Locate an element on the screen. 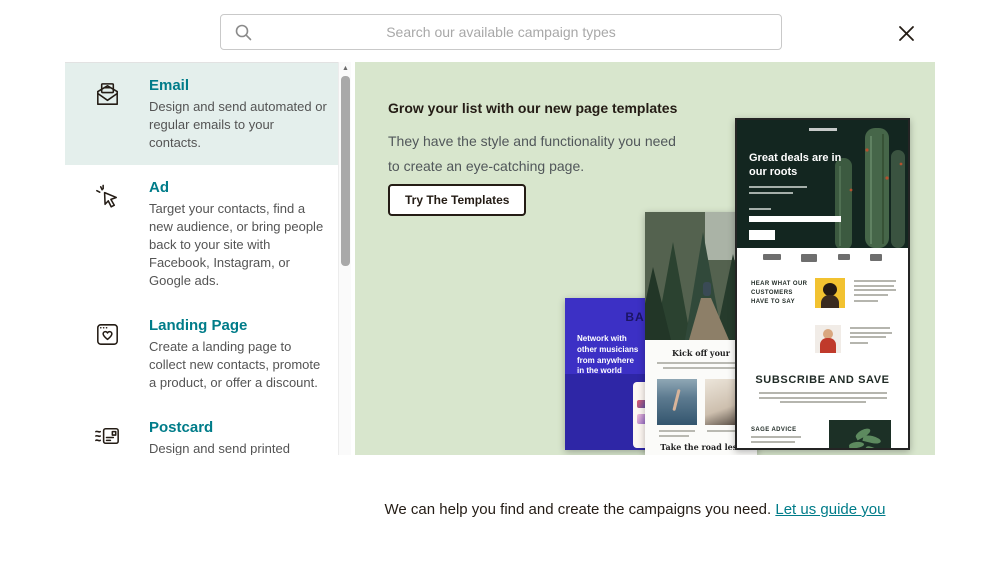  search-box is located at coordinates (501, 32).